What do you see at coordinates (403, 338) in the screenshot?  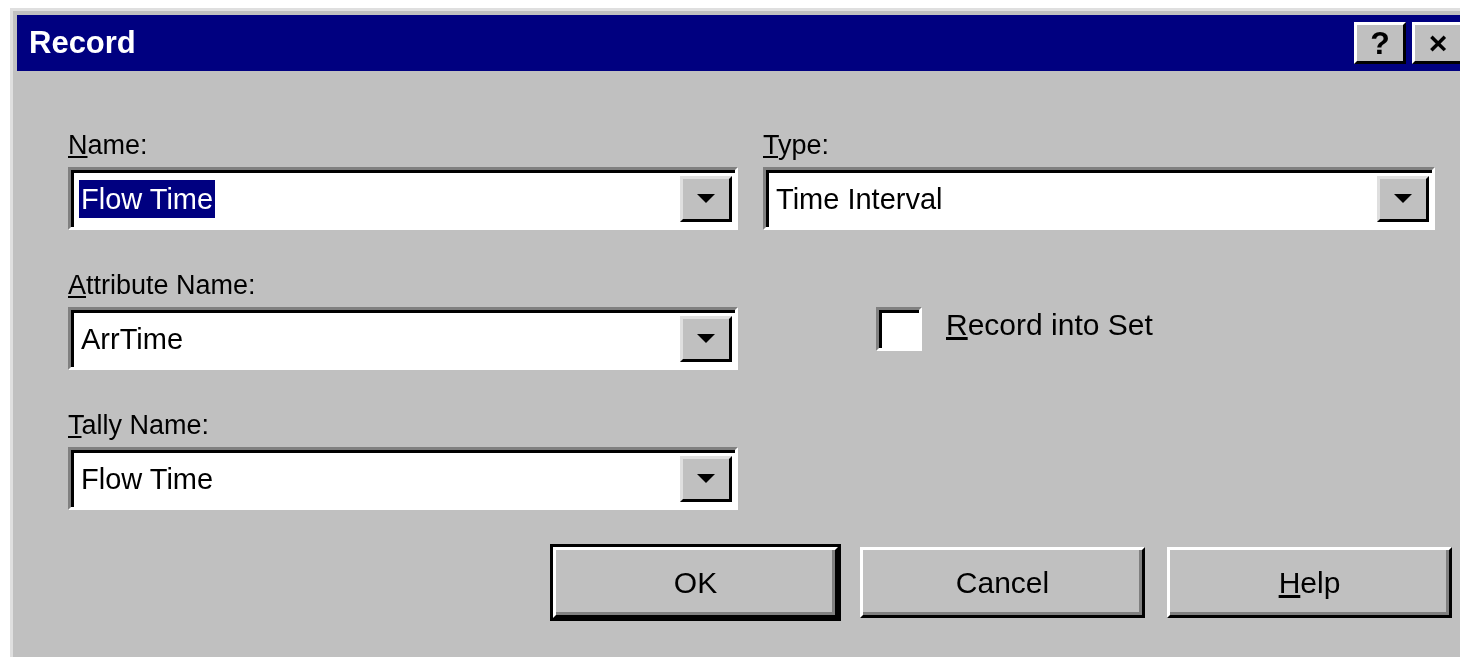 I see `combo-box: ArrTime` at bounding box center [403, 338].